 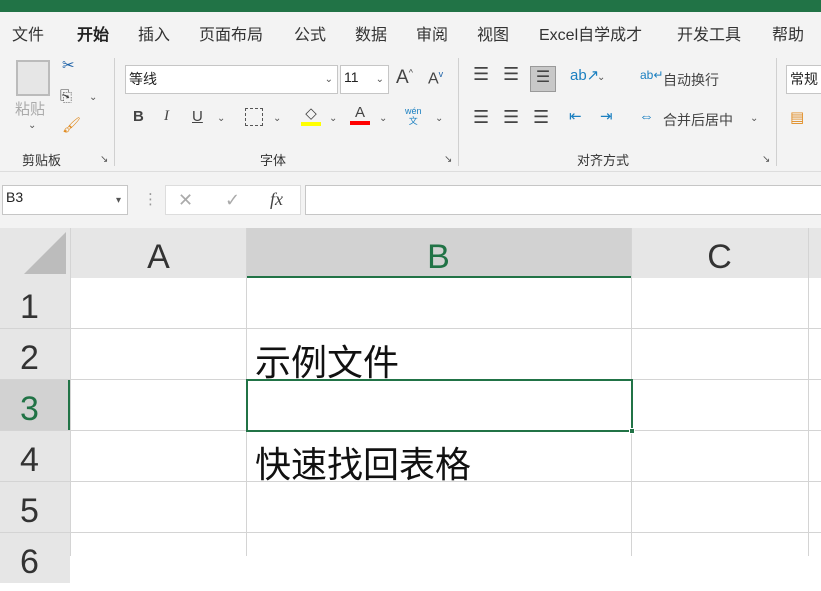 What do you see at coordinates (435, 78) in the screenshot?
I see `decrease-font-icon: Av` at bounding box center [435, 78].